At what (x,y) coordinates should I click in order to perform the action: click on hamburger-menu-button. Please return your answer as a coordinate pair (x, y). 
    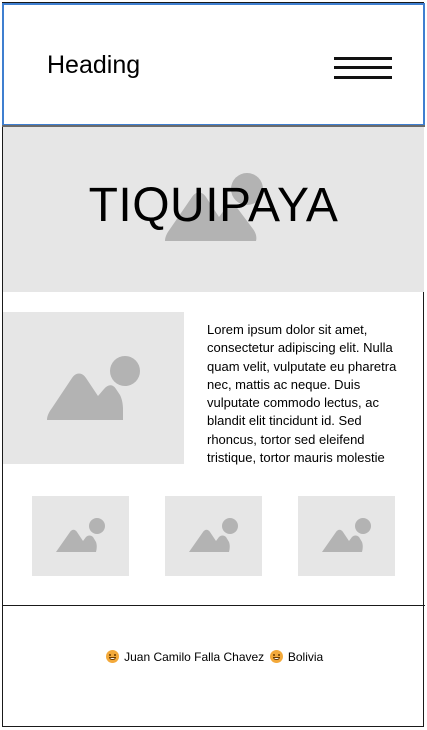
    Looking at the image, I should click on (363, 69).